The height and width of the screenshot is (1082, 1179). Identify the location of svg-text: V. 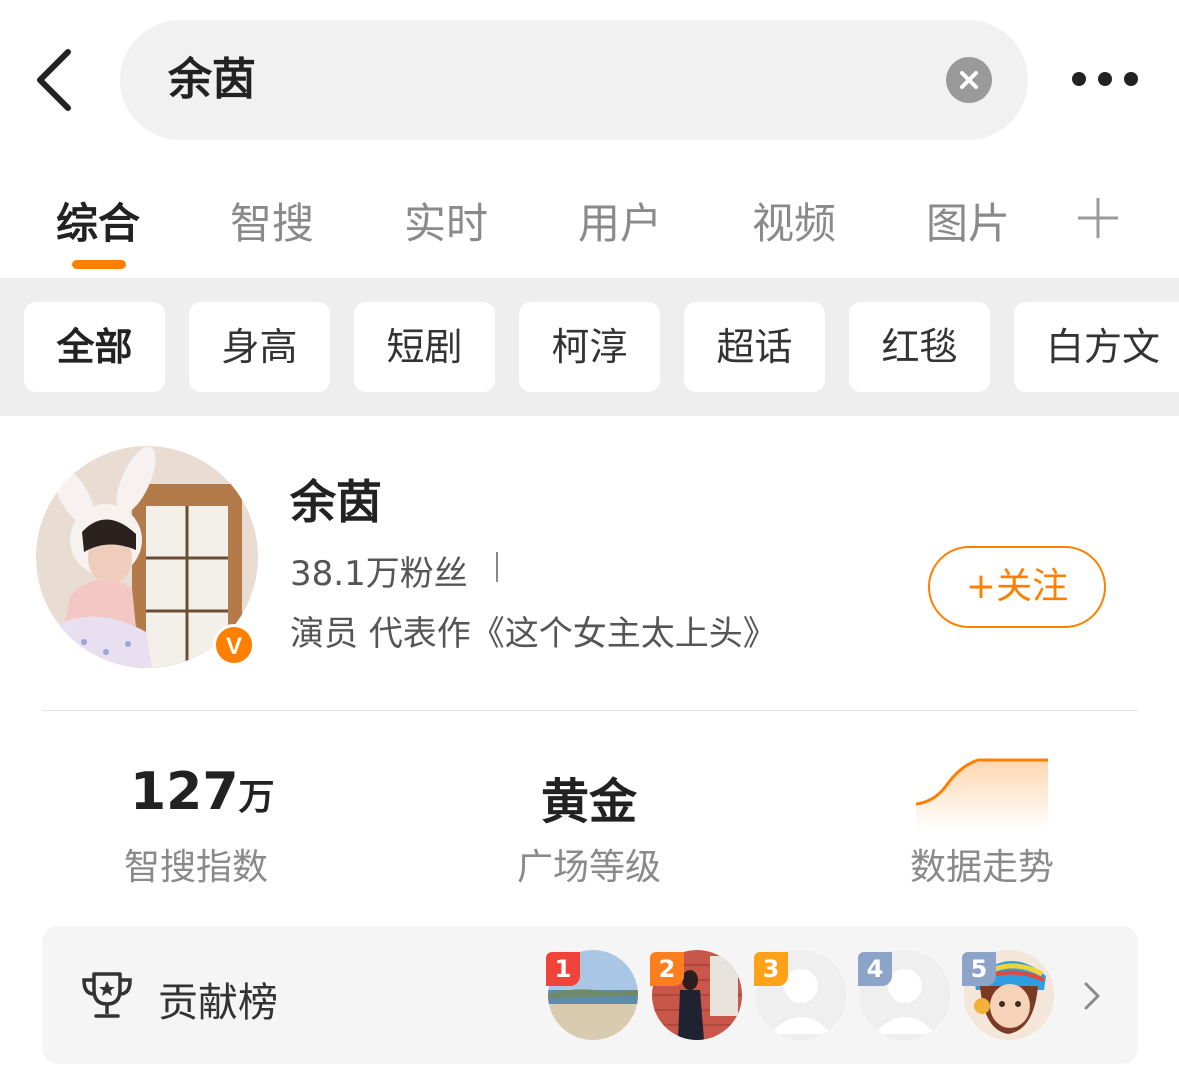
(234, 646).